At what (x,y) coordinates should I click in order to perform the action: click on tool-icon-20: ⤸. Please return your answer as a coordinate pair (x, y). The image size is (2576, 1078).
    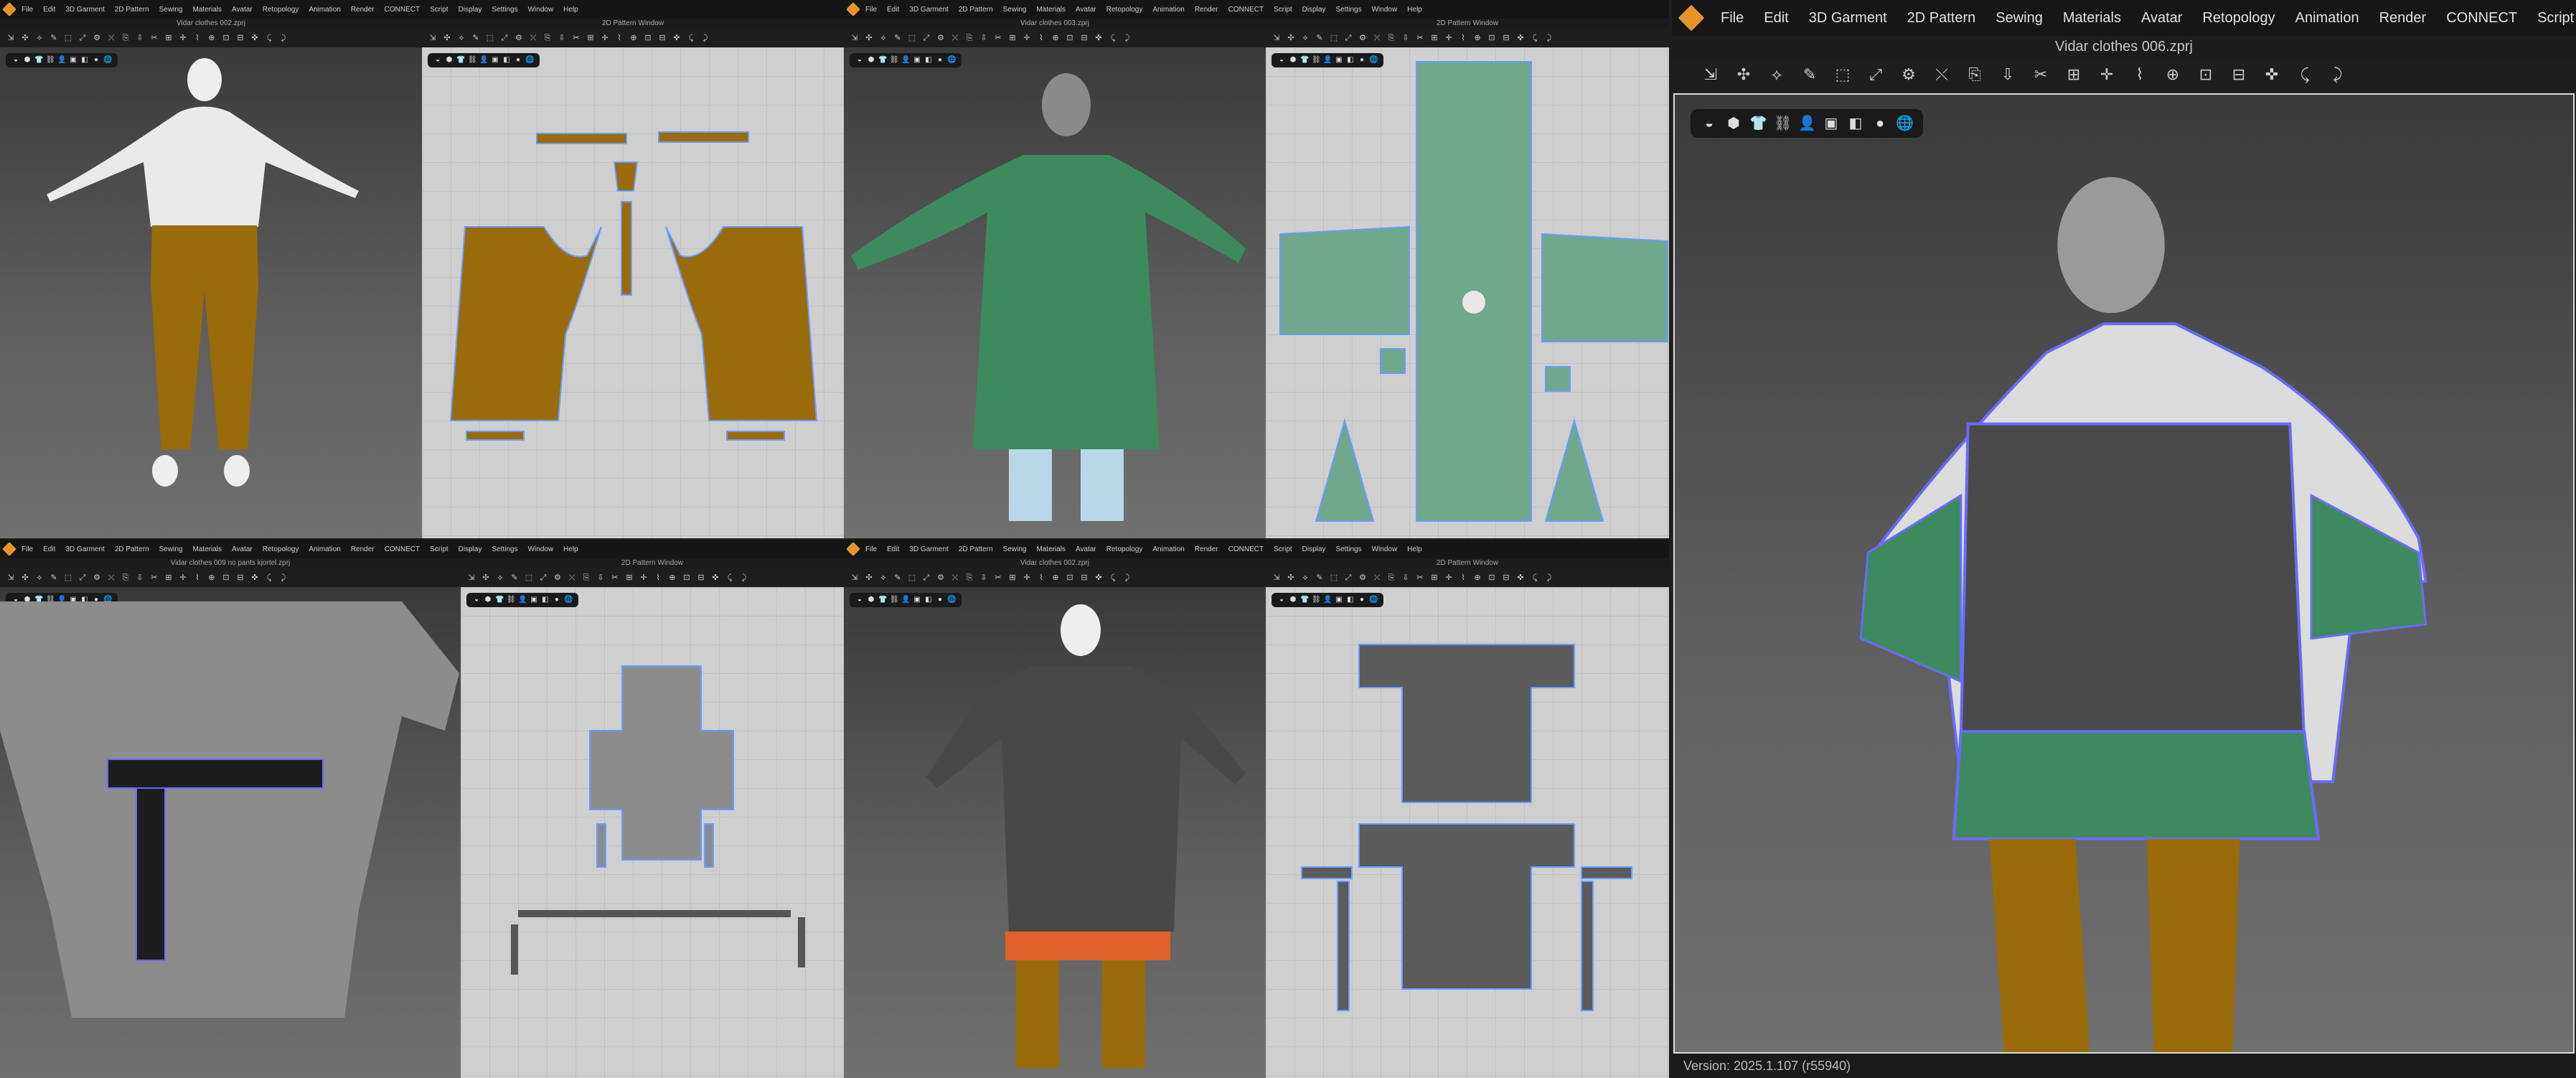
    Looking at the image, I should click on (1127, 578).